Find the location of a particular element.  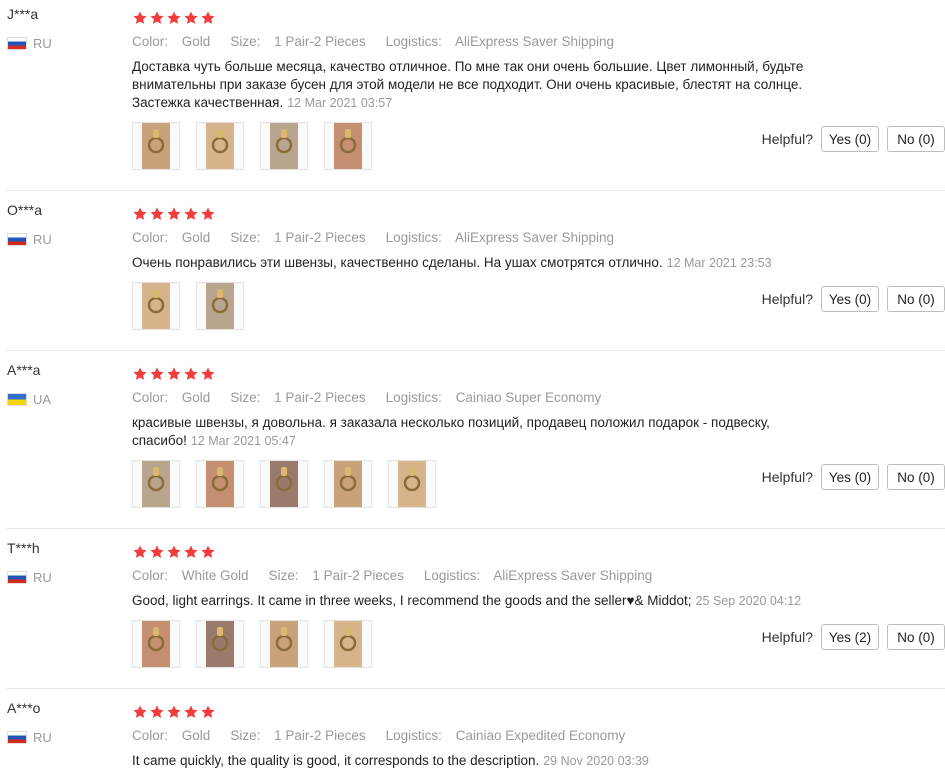

logistics-info: Logistics: Cainiao Super Economy is located at coordinates (493, 397).